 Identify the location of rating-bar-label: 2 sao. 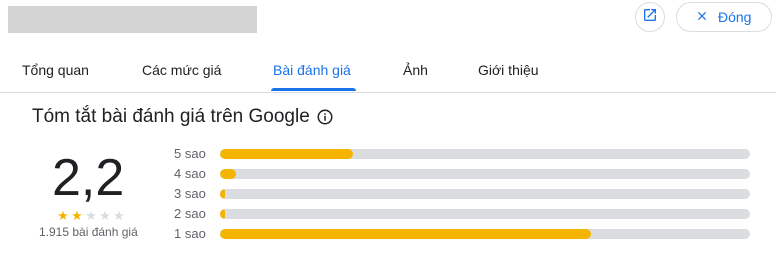
(190, 213).